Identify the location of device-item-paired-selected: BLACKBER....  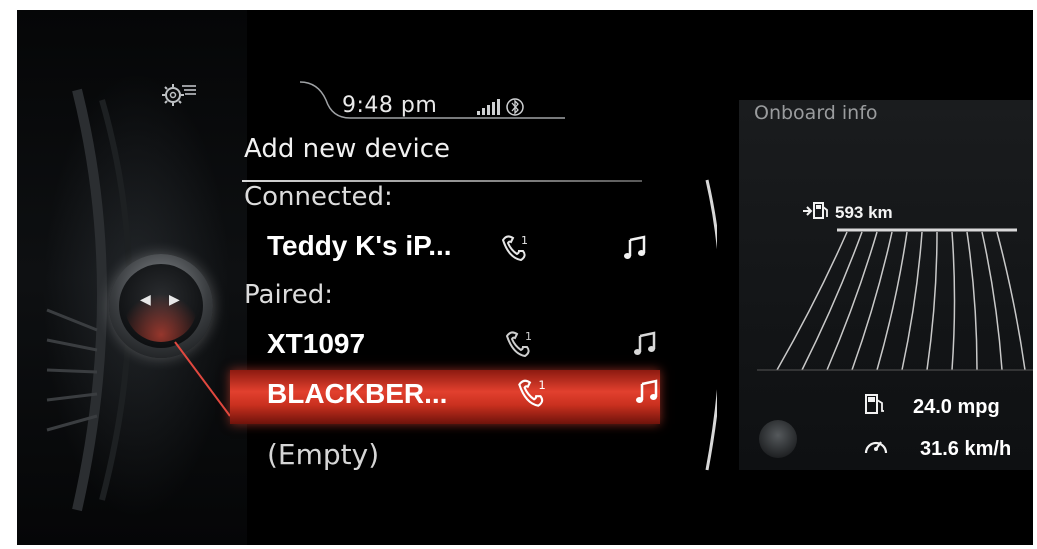
(357, 394).